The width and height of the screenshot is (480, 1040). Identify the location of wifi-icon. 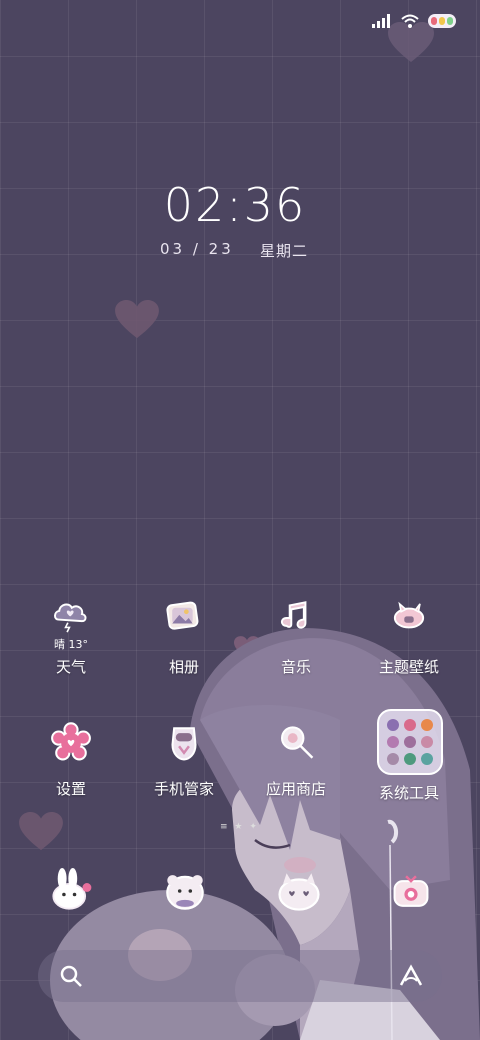
(410, 21).